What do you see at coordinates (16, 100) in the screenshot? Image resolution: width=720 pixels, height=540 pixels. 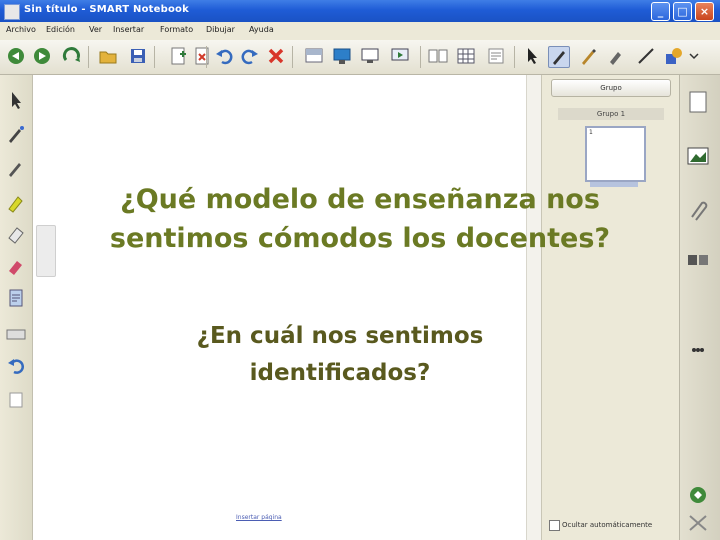 I see `select-arrow-icon` at bounding box center [16, 100].